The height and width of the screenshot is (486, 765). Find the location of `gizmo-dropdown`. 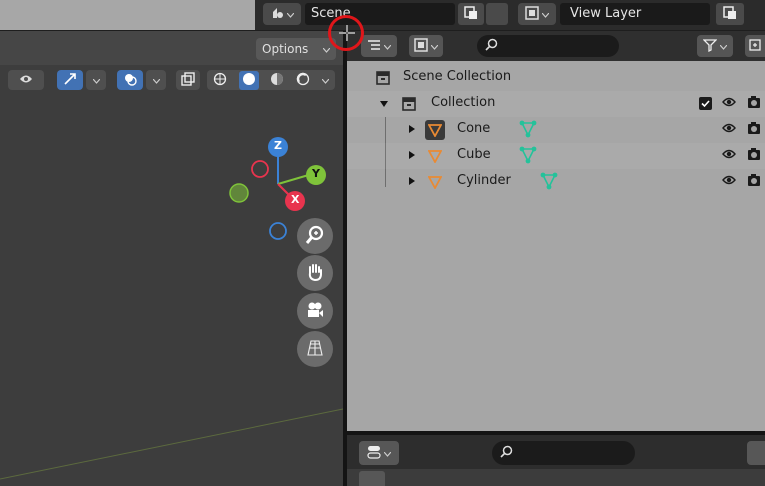

gizmo-dropdown is located at coordinates (96, 80).